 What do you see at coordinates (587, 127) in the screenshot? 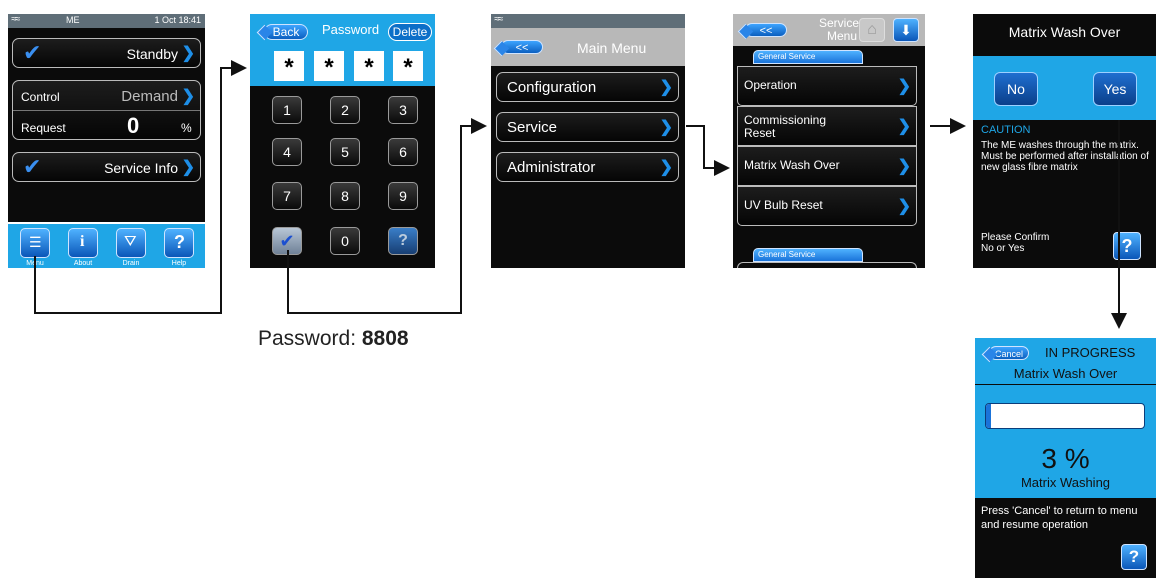
I see `menu-item-service: Service ❯` at bounding box center [587, 127].